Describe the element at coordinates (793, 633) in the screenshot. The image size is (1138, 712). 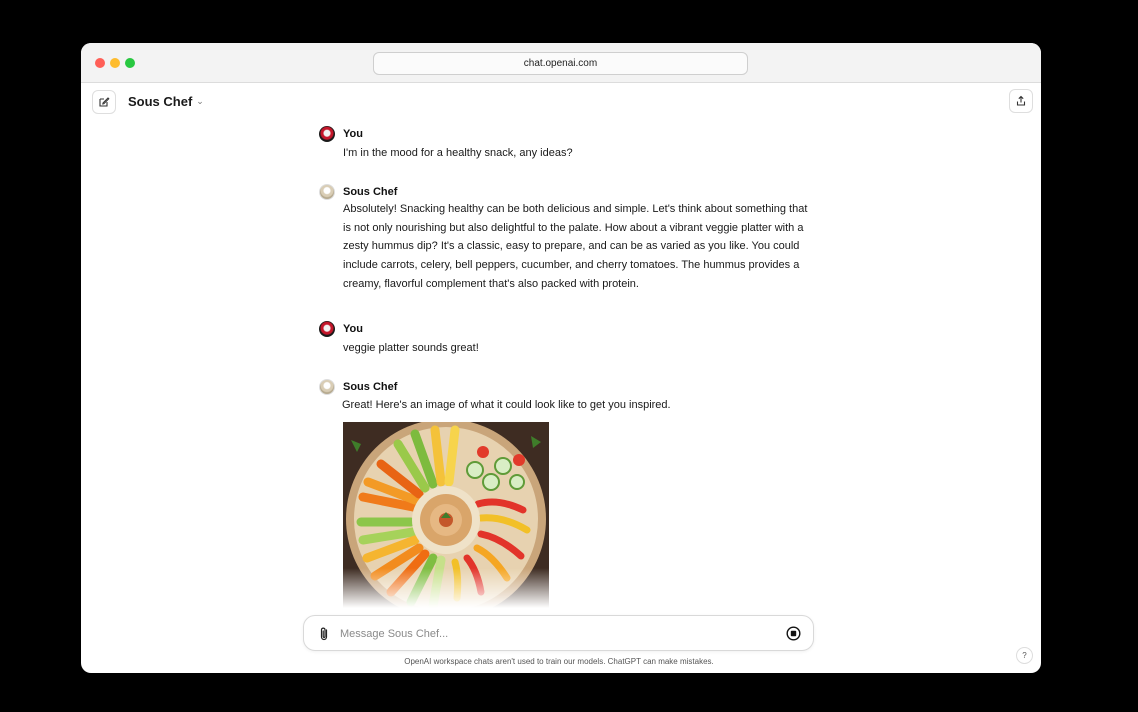
I see `stop-icon` at that location.